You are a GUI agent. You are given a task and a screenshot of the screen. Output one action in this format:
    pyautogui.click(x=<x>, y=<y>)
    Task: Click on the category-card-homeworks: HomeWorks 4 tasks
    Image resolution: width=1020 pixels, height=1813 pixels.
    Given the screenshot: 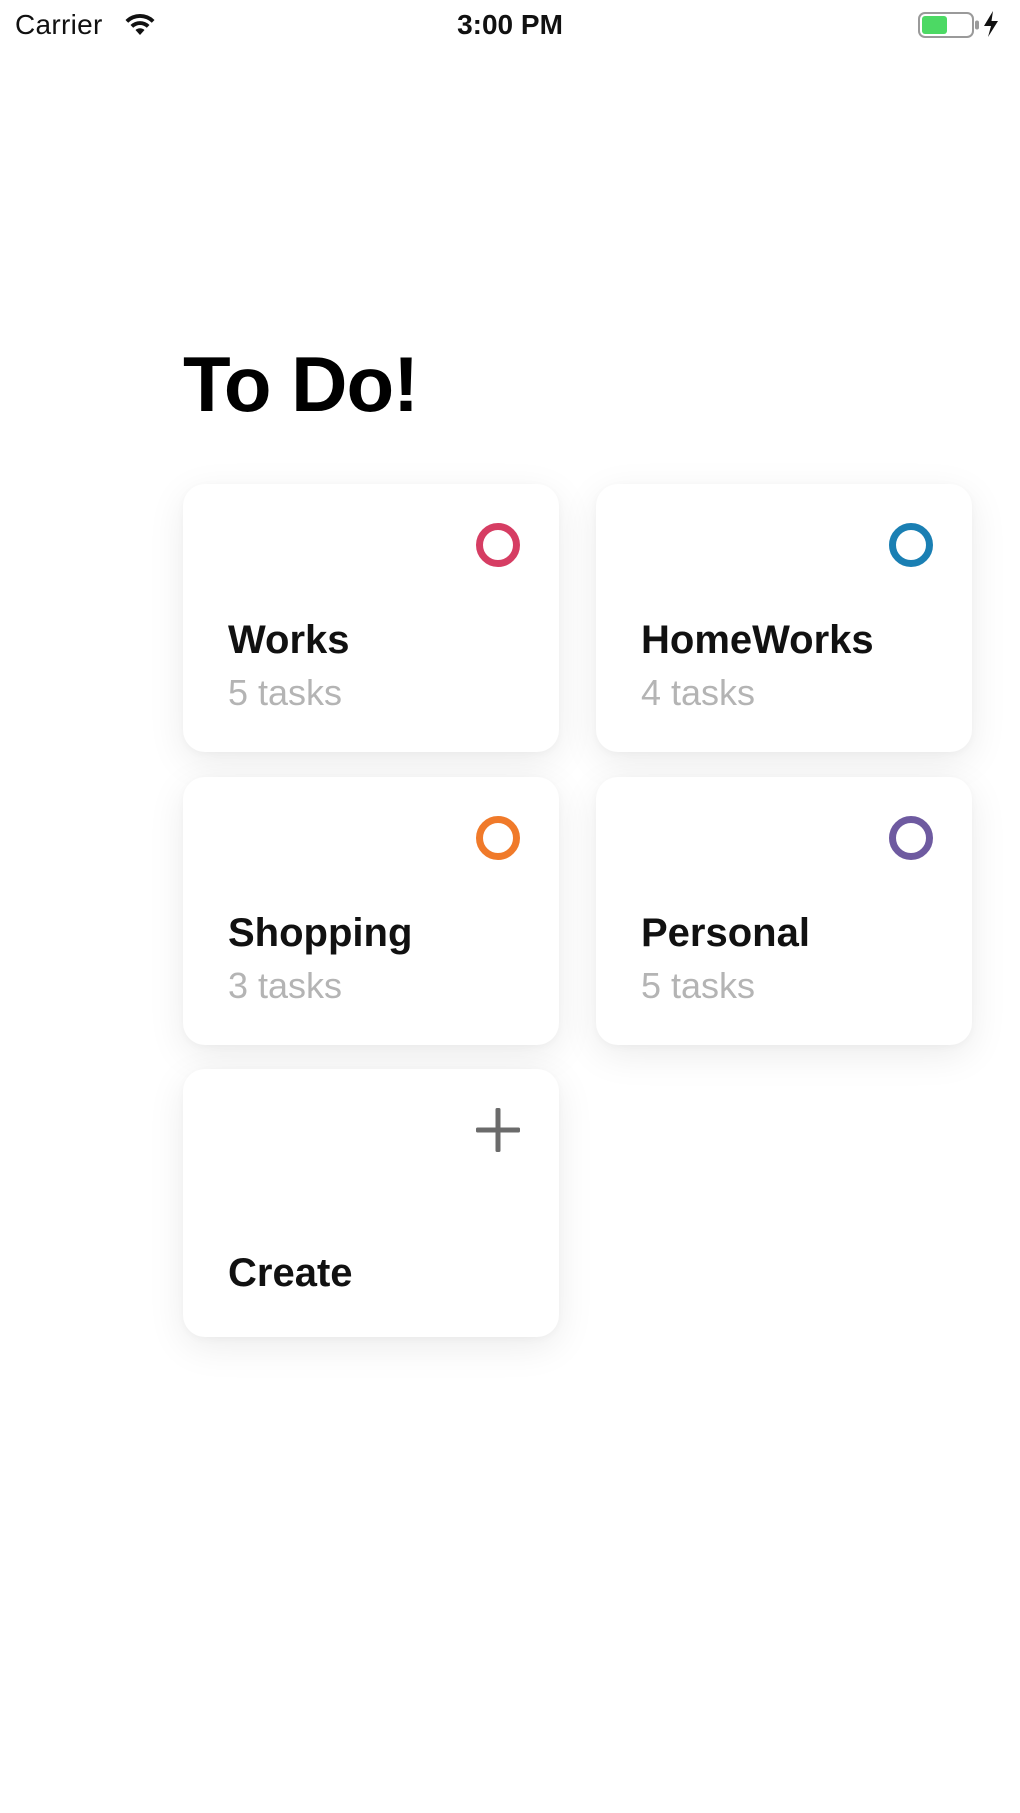 What is the action you would take?
    pyautogui.click(x=784, y=618)
    